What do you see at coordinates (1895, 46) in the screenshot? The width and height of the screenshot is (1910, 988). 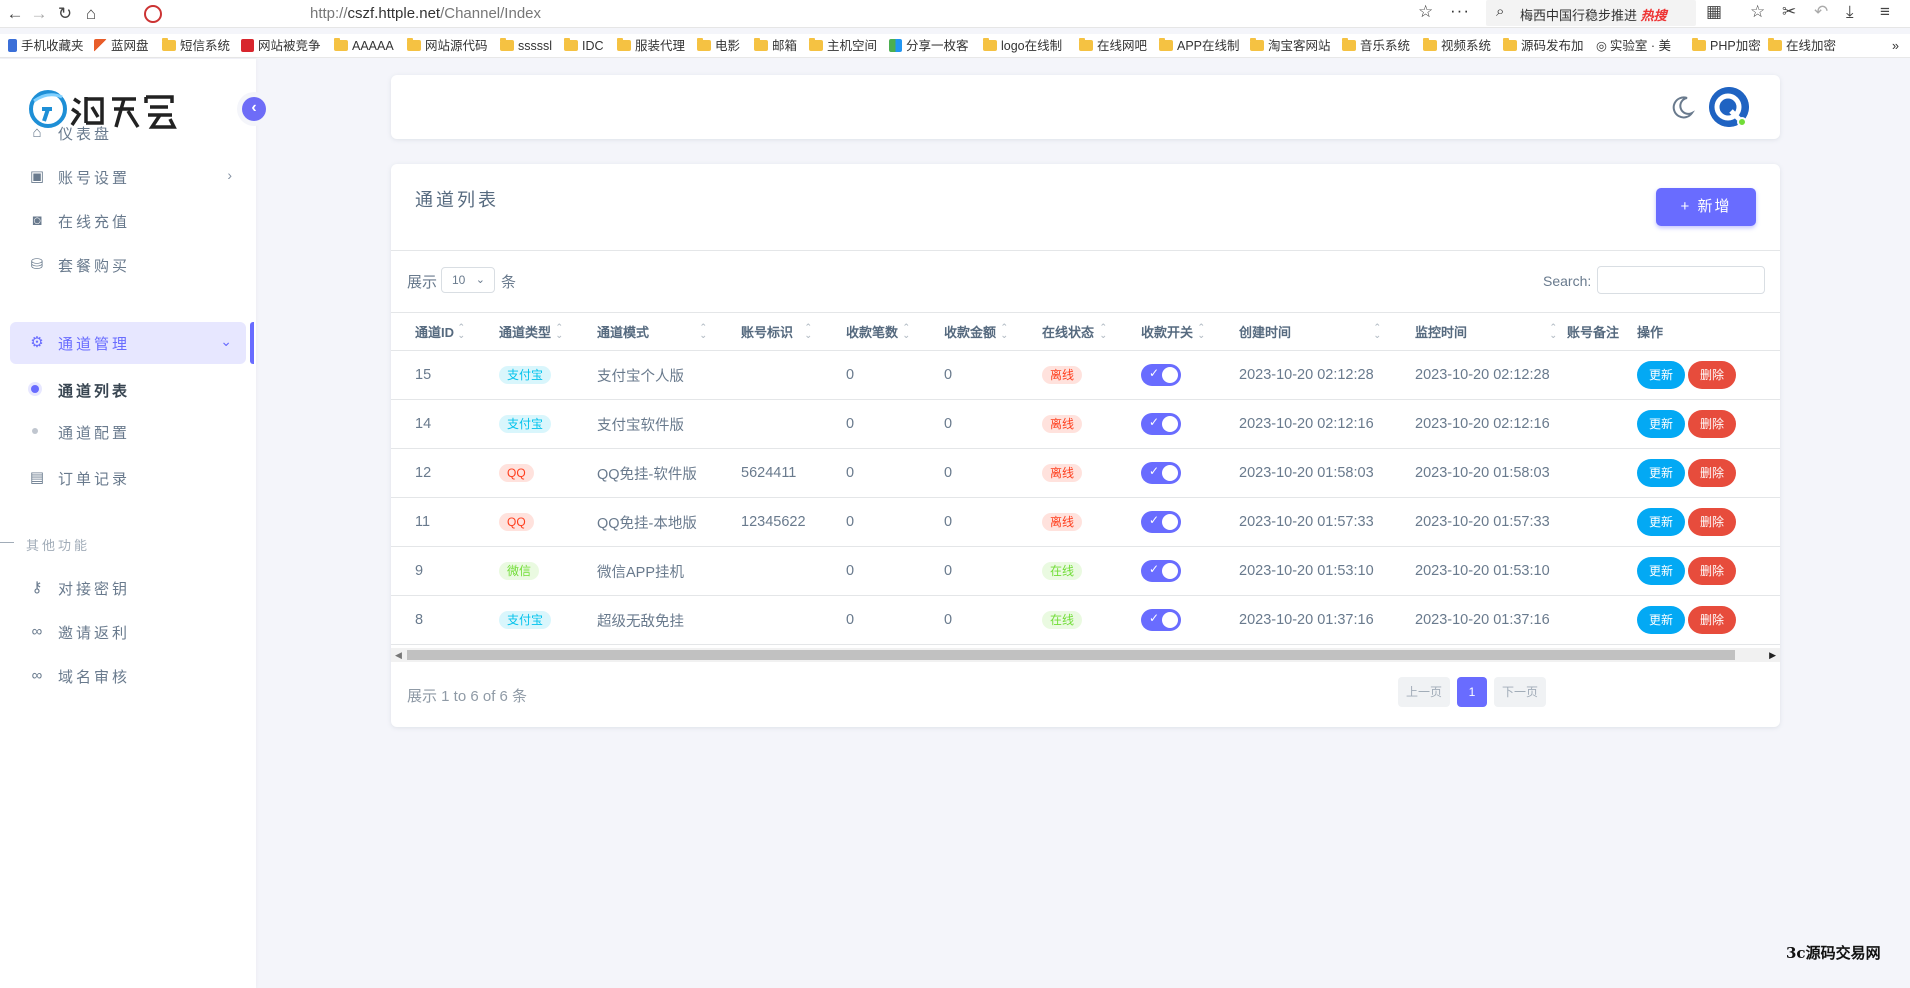 I see `bookmarks-overflow-icon: »` at bounding box center [1895, 46].